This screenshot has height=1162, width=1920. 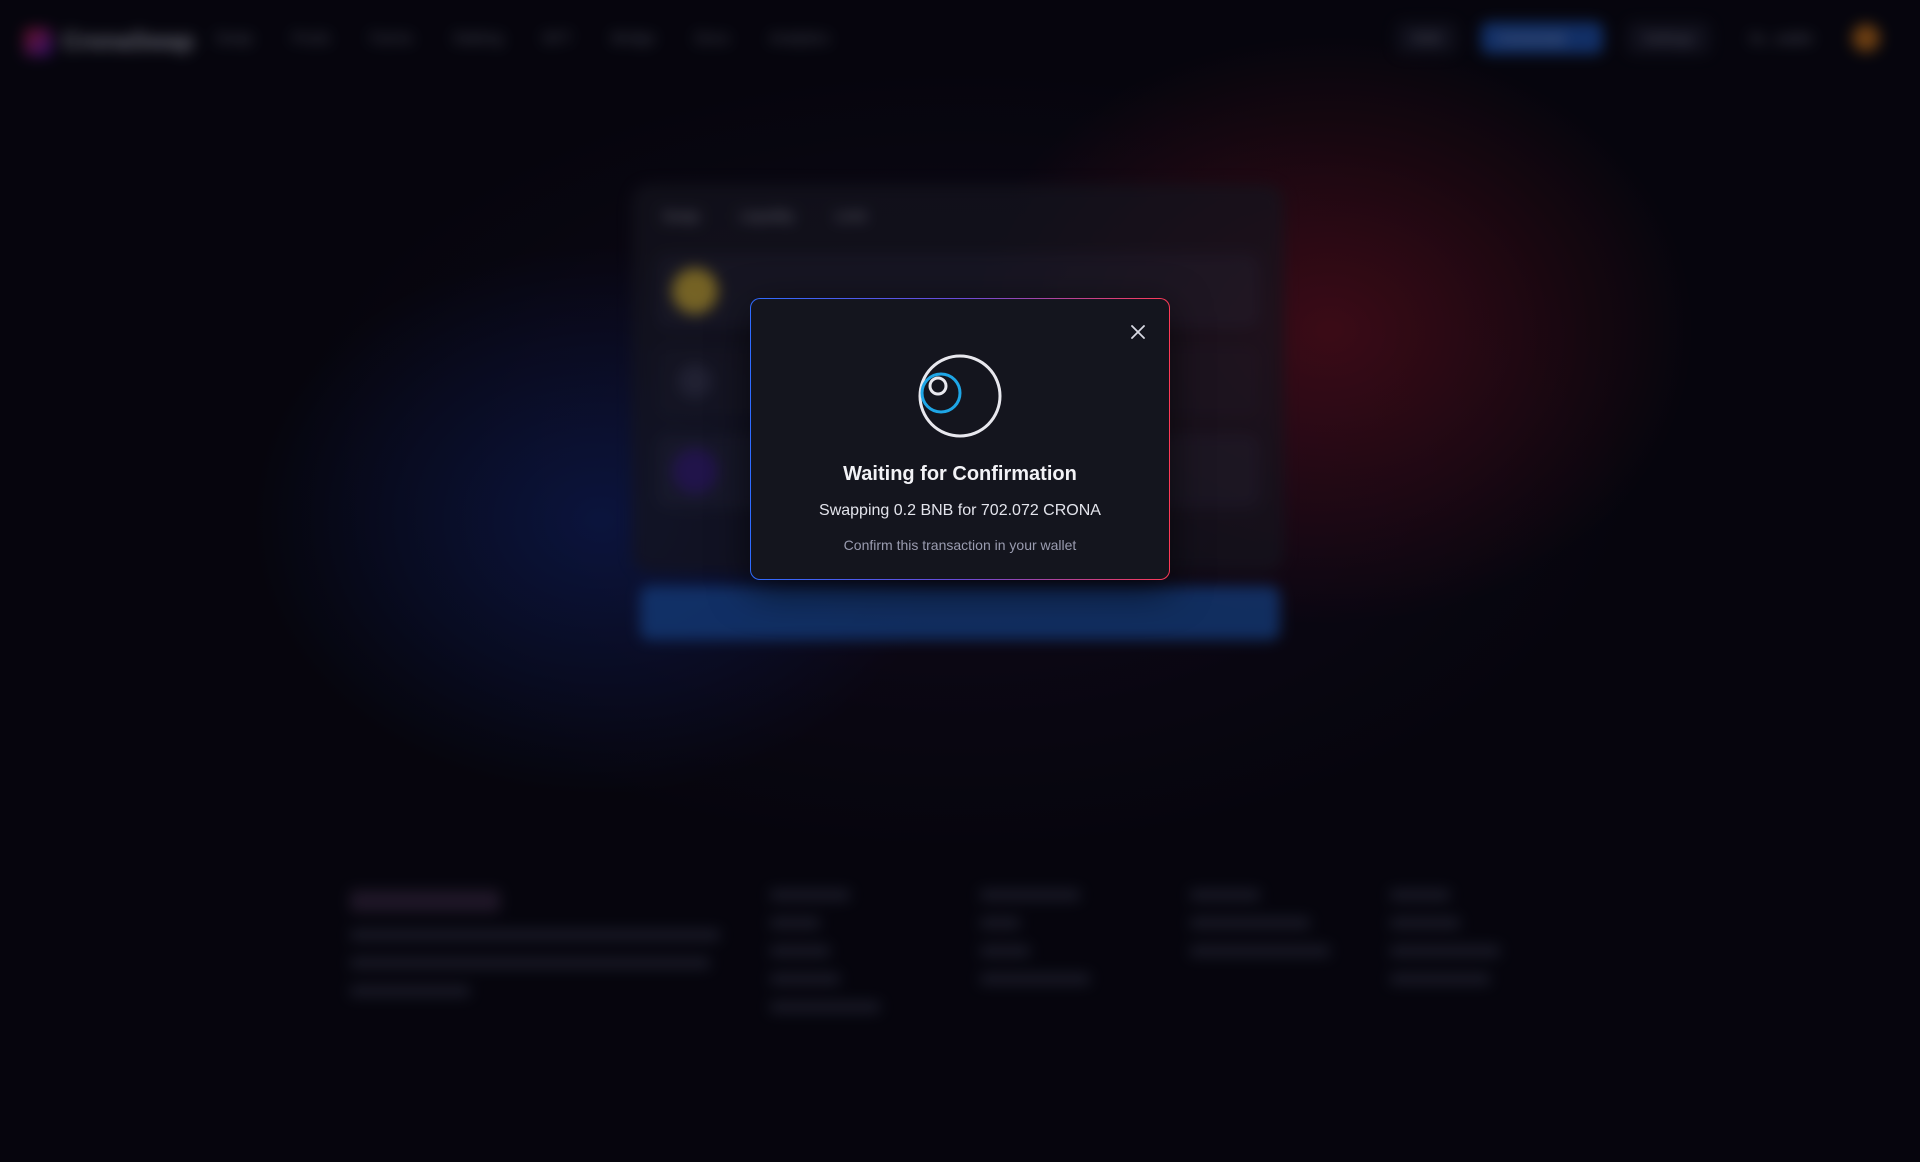 What do you see at coordinates (960, 396) in the screenshot?
I see `loading-spinner-icon` at bounding box center [960, 396].